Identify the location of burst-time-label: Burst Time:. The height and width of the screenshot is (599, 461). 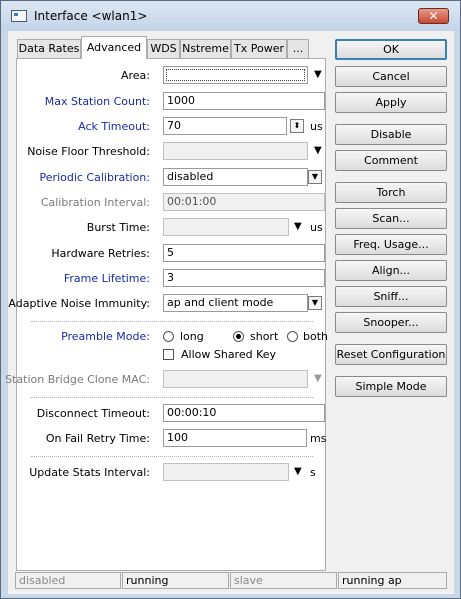
(118, 227).